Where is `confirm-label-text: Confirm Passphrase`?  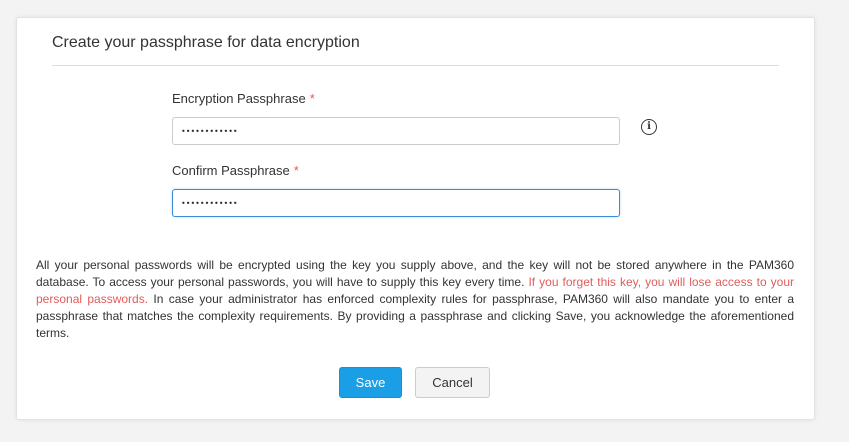
confirm-label-text: Confirm Passphrase is located at coordinates (231, 170).